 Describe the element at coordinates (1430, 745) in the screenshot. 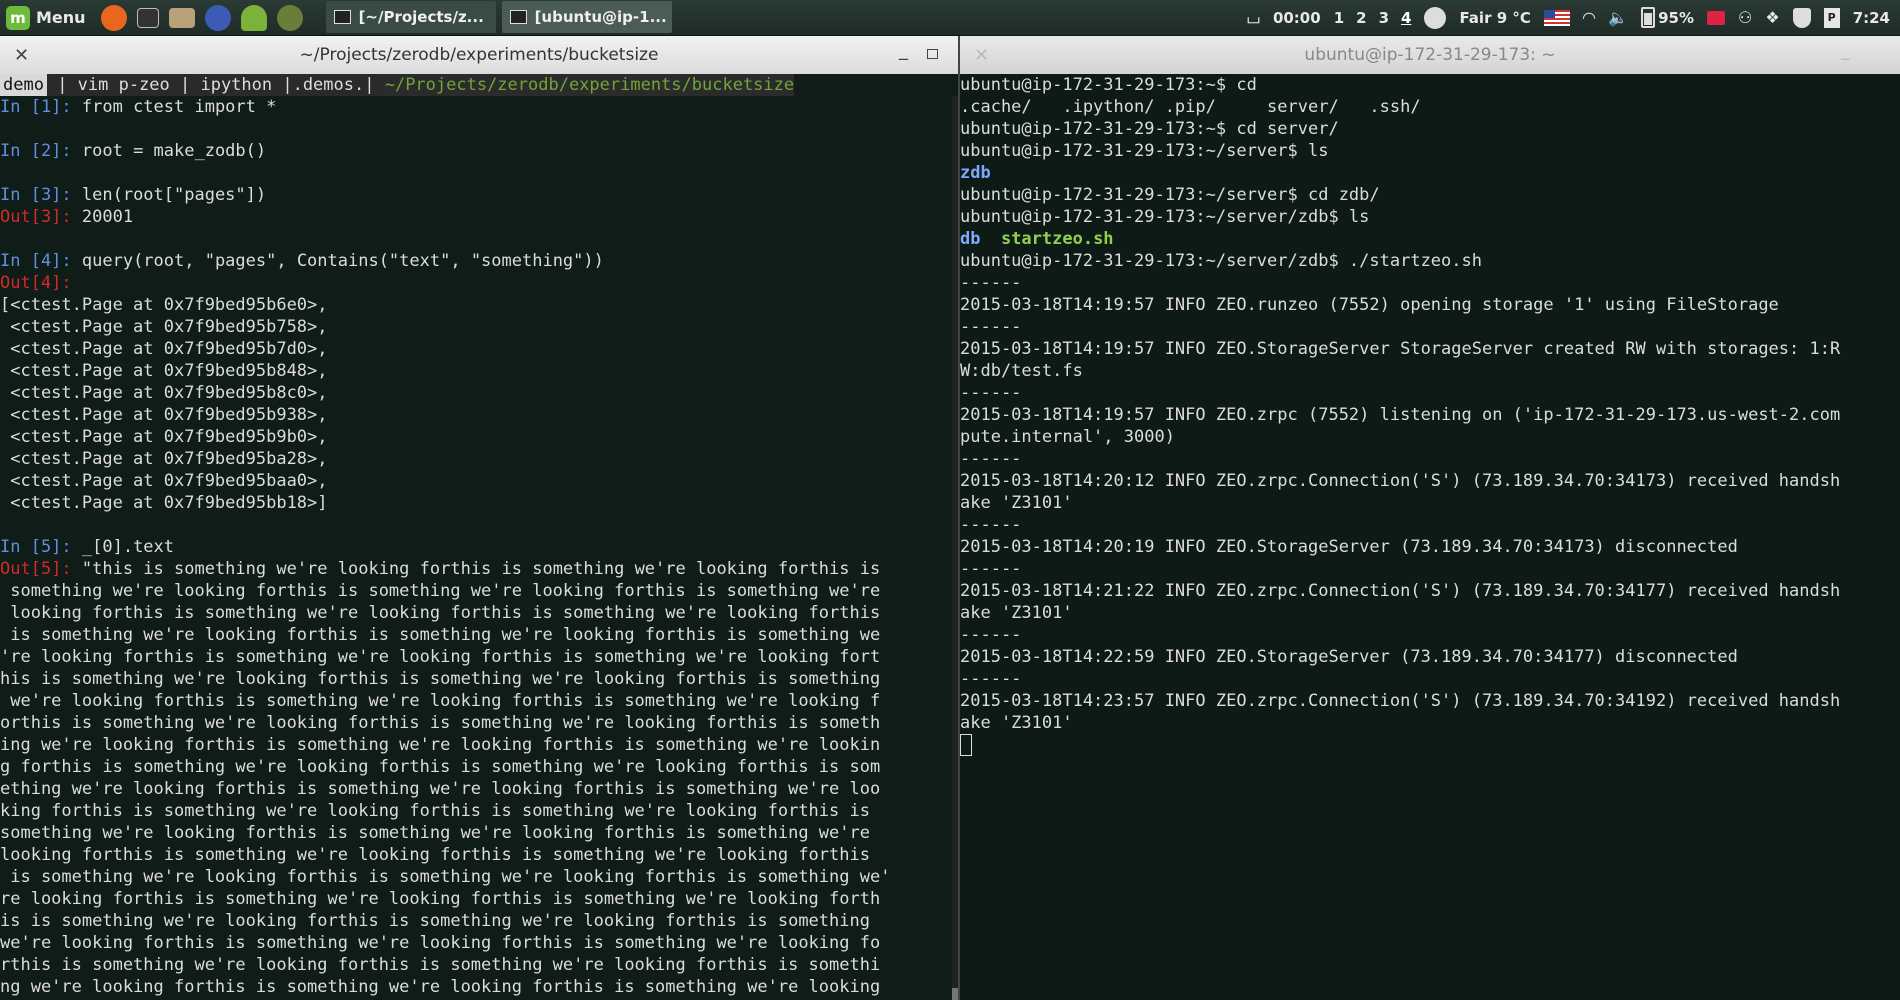

I see `prompt-line` at that location.